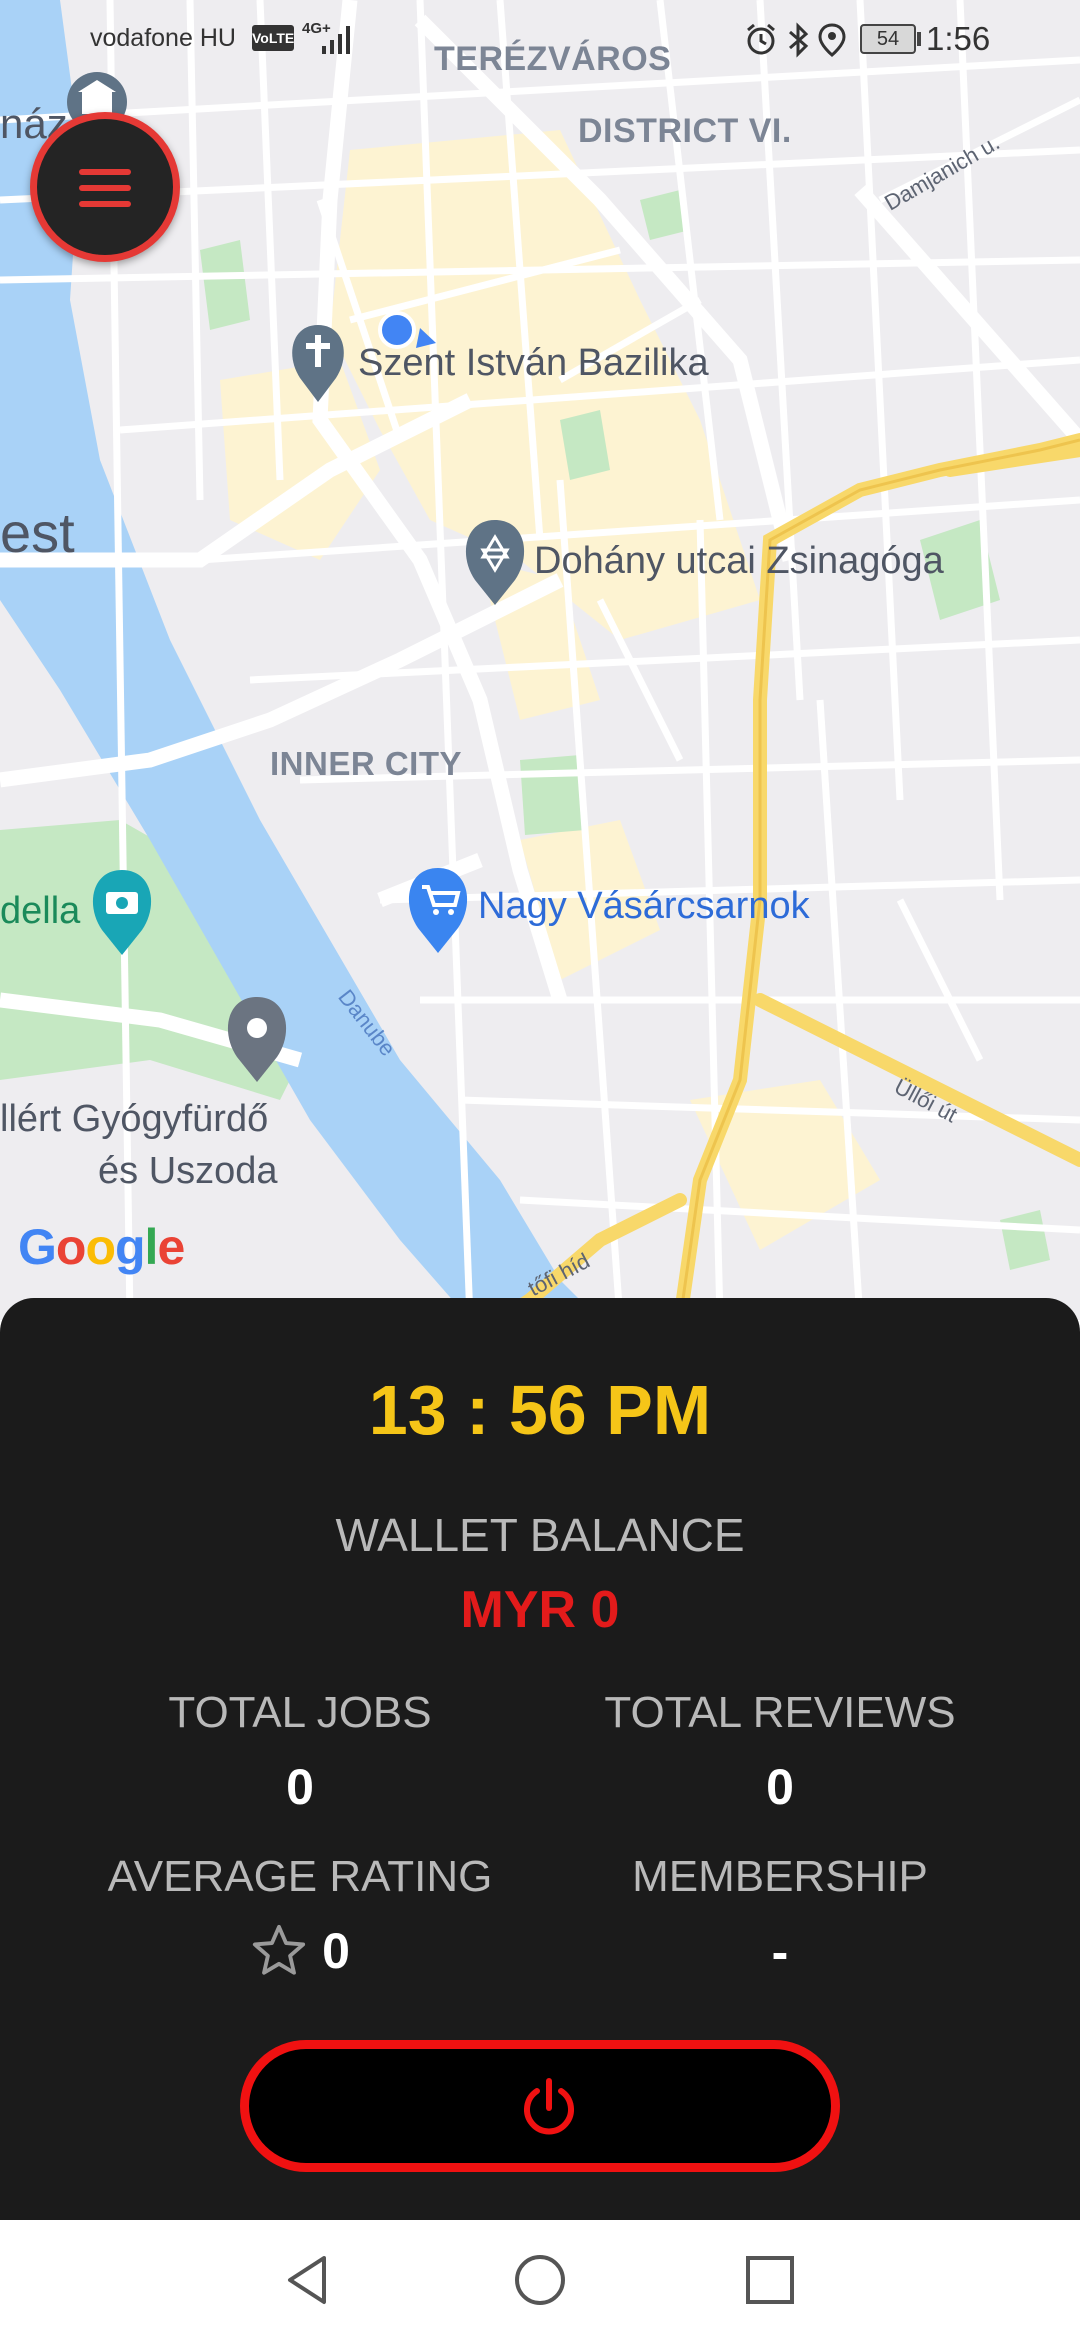 This screenshot has width=1080, height=2340. What do you see at coordinates (336, 40) in the screenshot?
I see `signal-icon` at bounding box center [336, 40].